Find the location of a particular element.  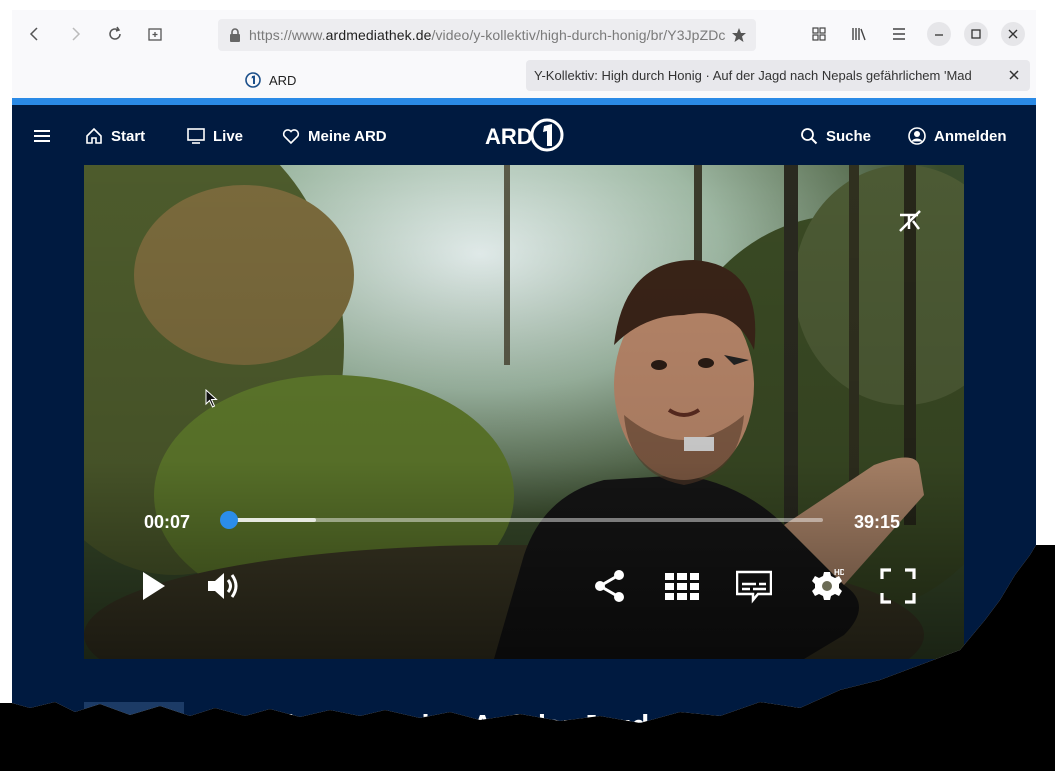

tab-ard: ARD is located at coordinates (270, 80).